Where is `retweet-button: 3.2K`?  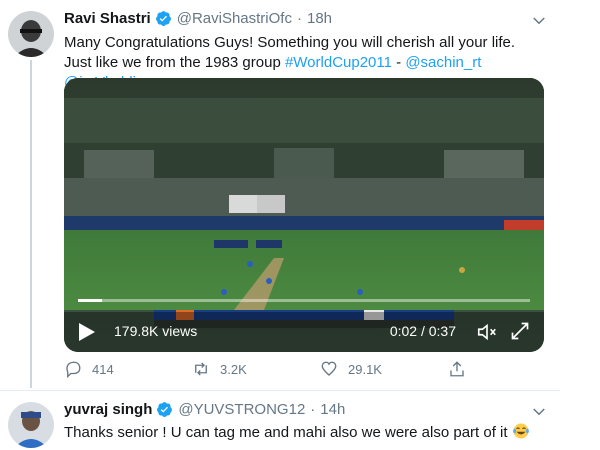 retweet-button: 3.2K is located at coordinates (219, 369).